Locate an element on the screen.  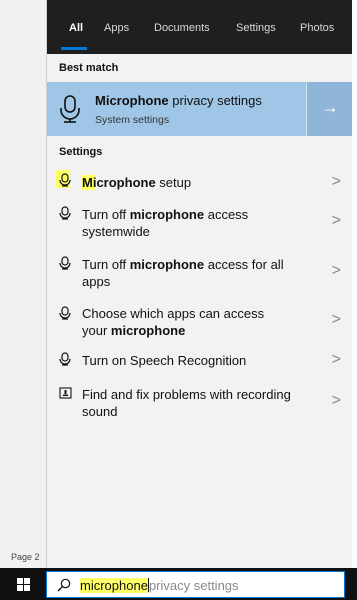
windows-logo-icon is located at coordinates (23, 584).